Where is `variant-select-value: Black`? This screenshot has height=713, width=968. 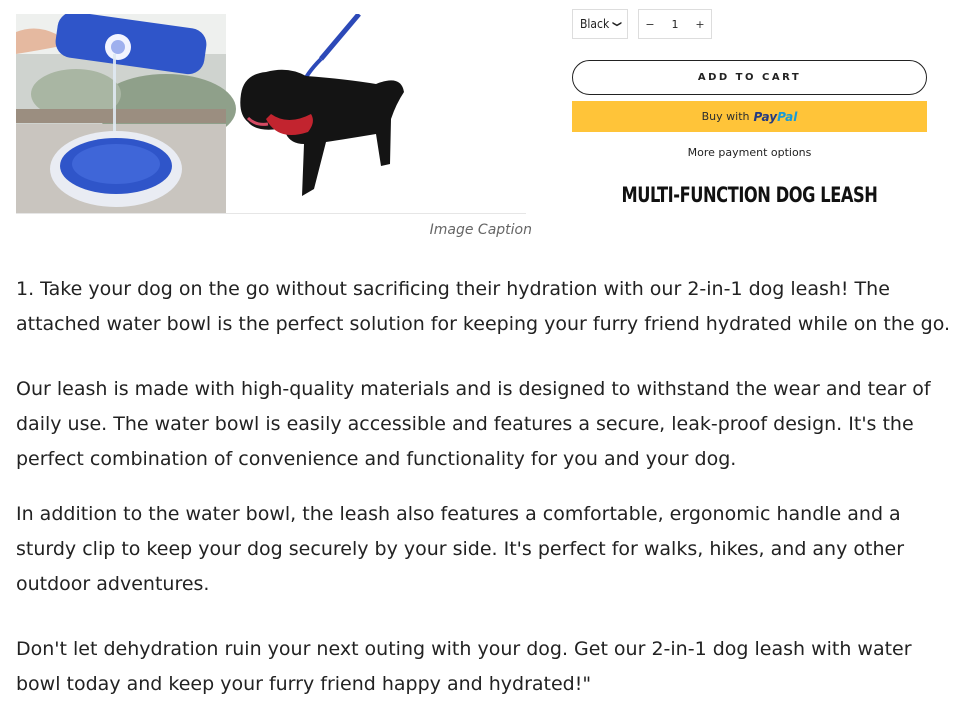 variant-select-value: Black is located at coordinates (595, 24).